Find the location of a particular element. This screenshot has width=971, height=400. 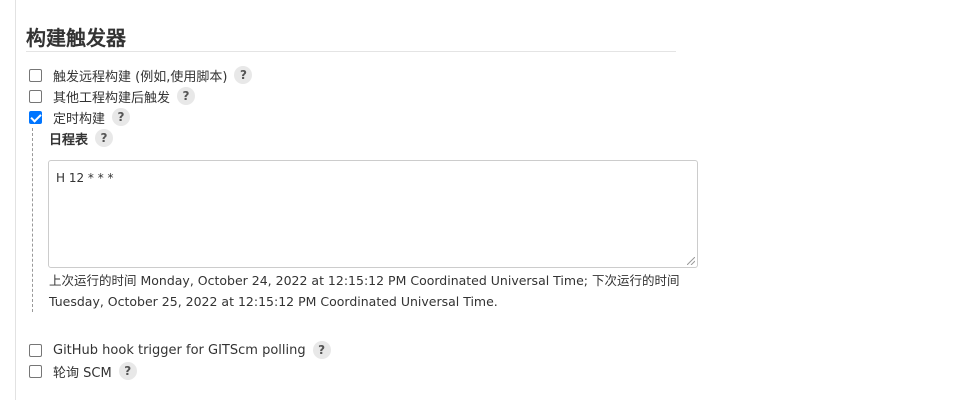

after-other-projects-label: 其他工程构建后触发 is located at coordinates (111, 96).